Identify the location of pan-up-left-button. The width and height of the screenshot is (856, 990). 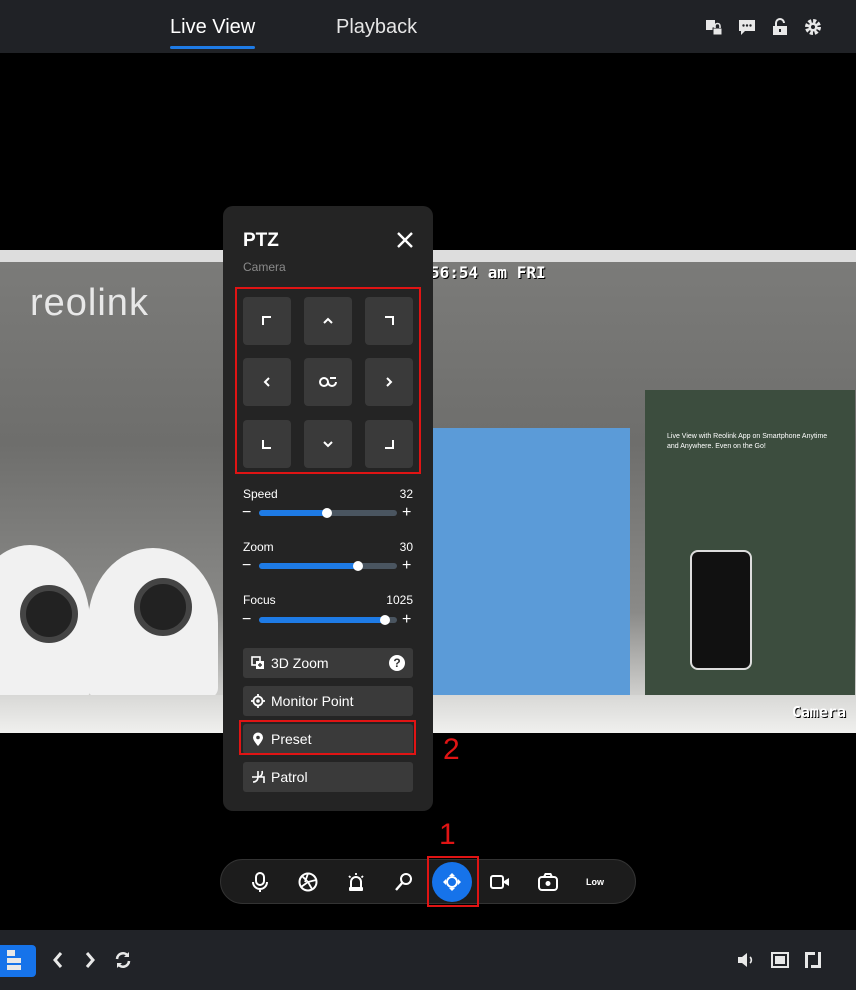
(267, 321).